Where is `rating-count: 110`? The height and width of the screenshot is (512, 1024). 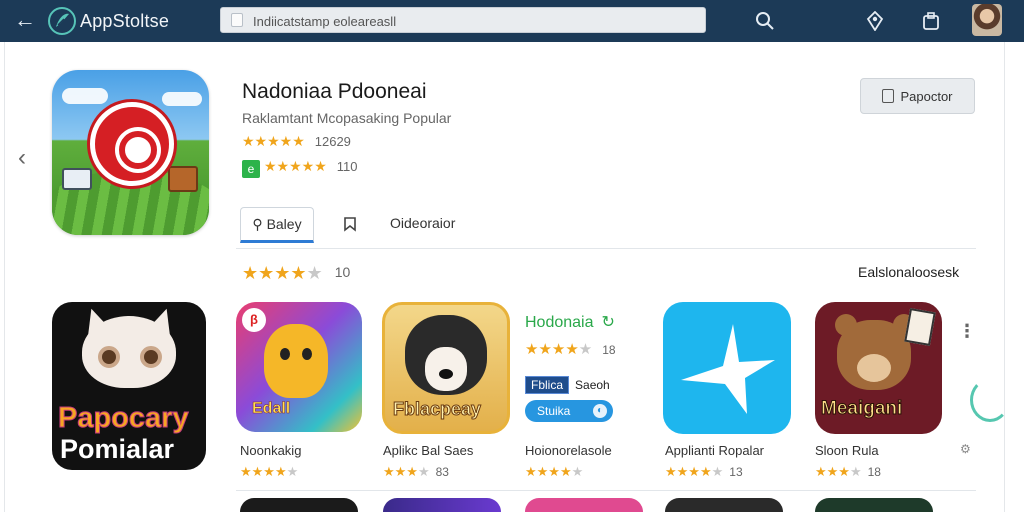
rating-count: 110 is located at coordinates (347, 166).